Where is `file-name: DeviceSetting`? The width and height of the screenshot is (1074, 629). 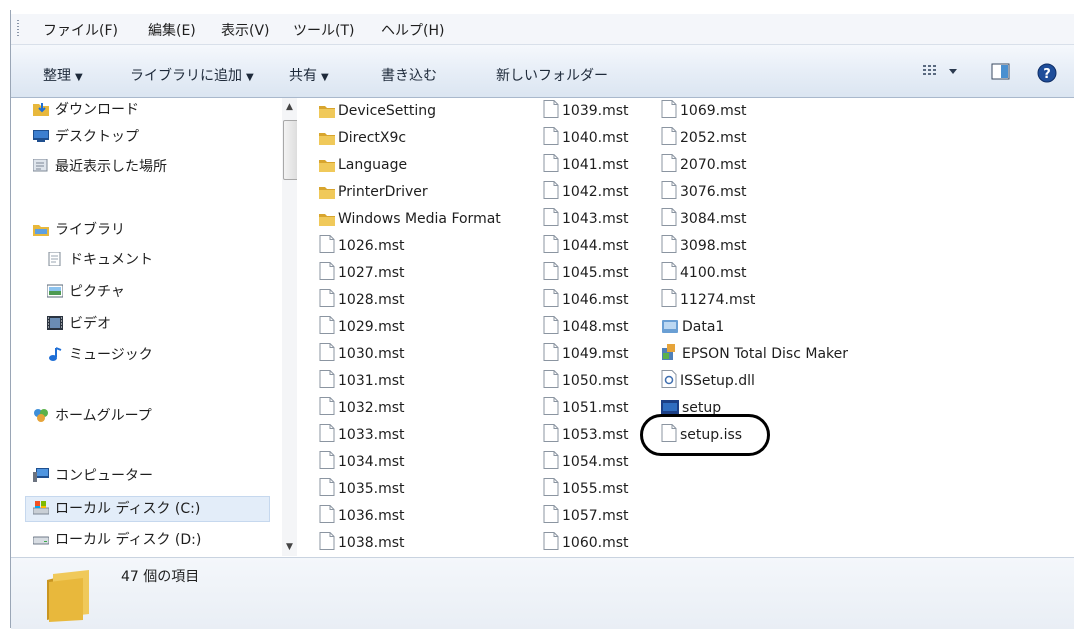 file-name: DeviceSetting is located at coordinates (387, 111).